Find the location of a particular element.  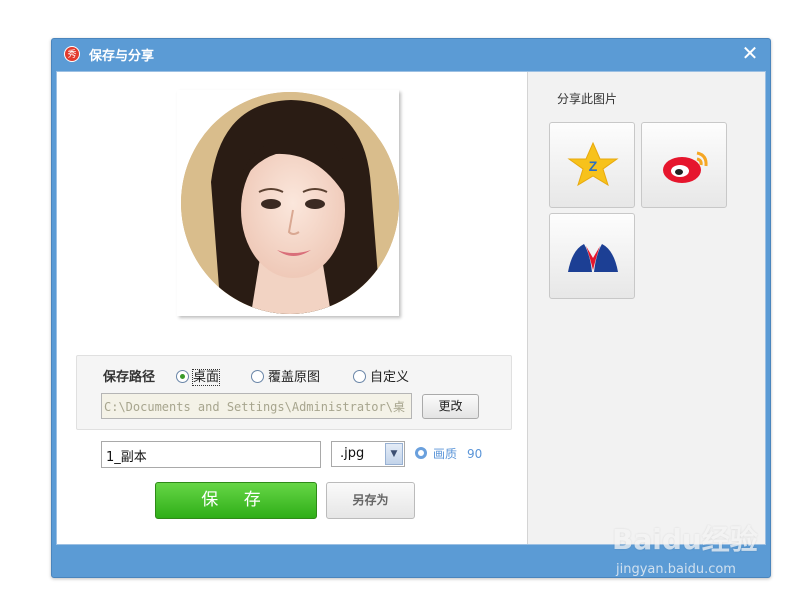

portrait-image is located at coordinates (290, 203).